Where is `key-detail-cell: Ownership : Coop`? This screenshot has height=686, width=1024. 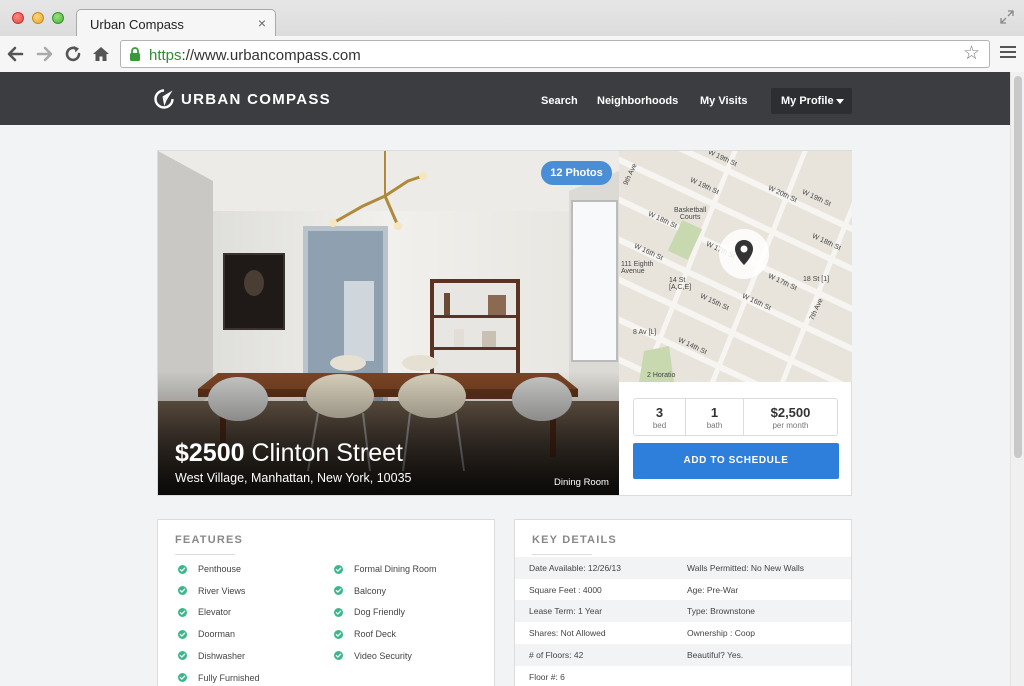
key-detail-cell: Ownership : Coop is located at coordinates (721, 633).